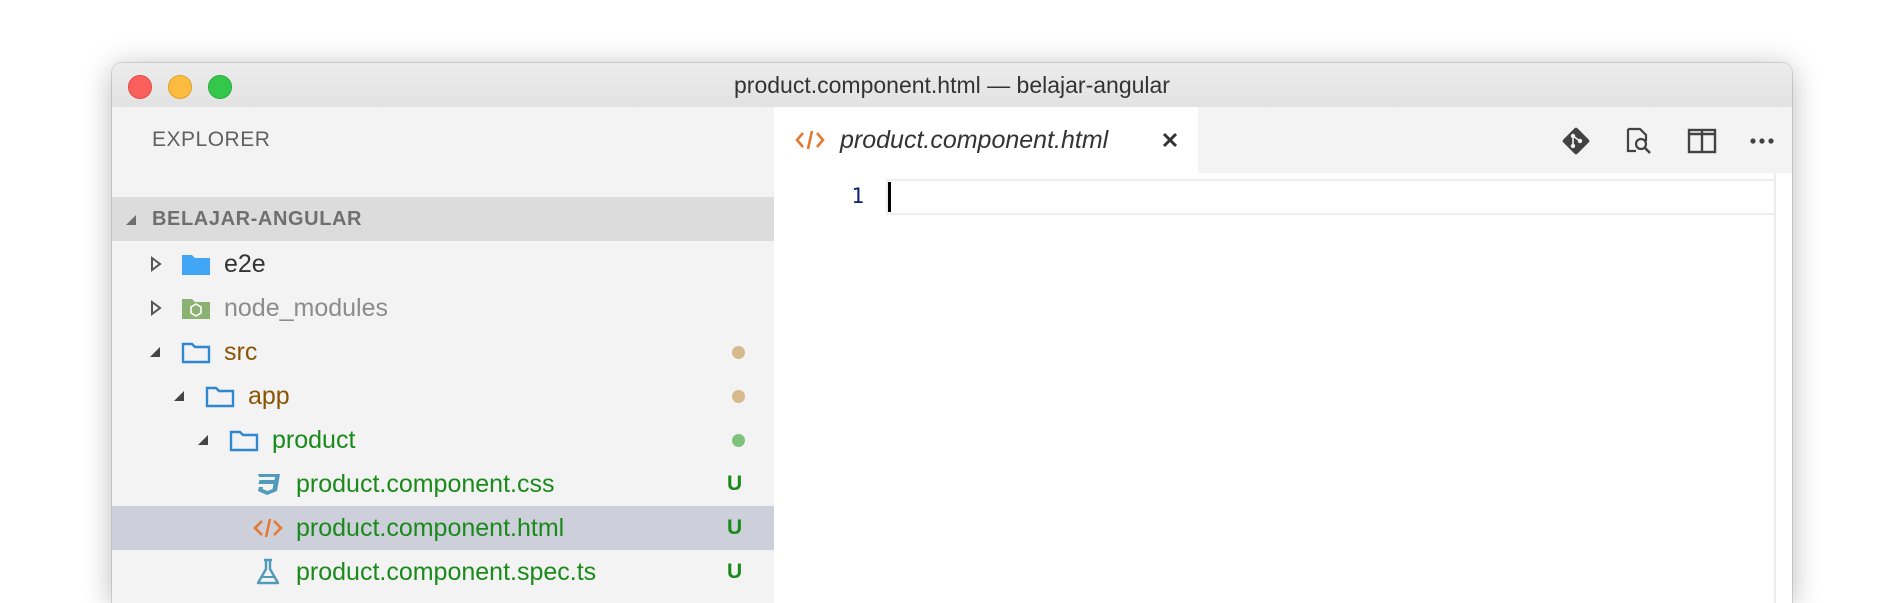 This screenshot has width=1904, height=603. What do you see at coordinates (257, 219) in the screenshot?
I see `workspace-section-label: BELAJAR-ANGULAR` at bounding box center [257, 219].